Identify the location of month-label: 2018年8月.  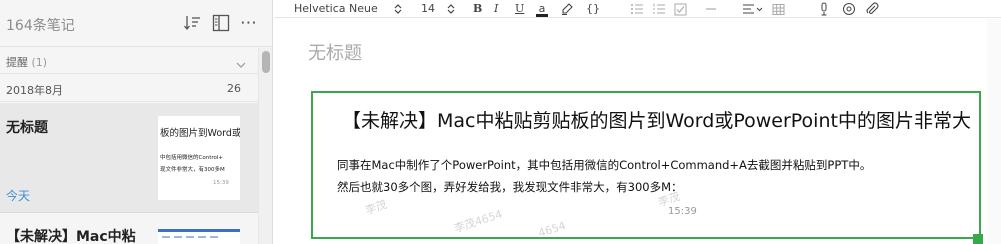
(34, 90).